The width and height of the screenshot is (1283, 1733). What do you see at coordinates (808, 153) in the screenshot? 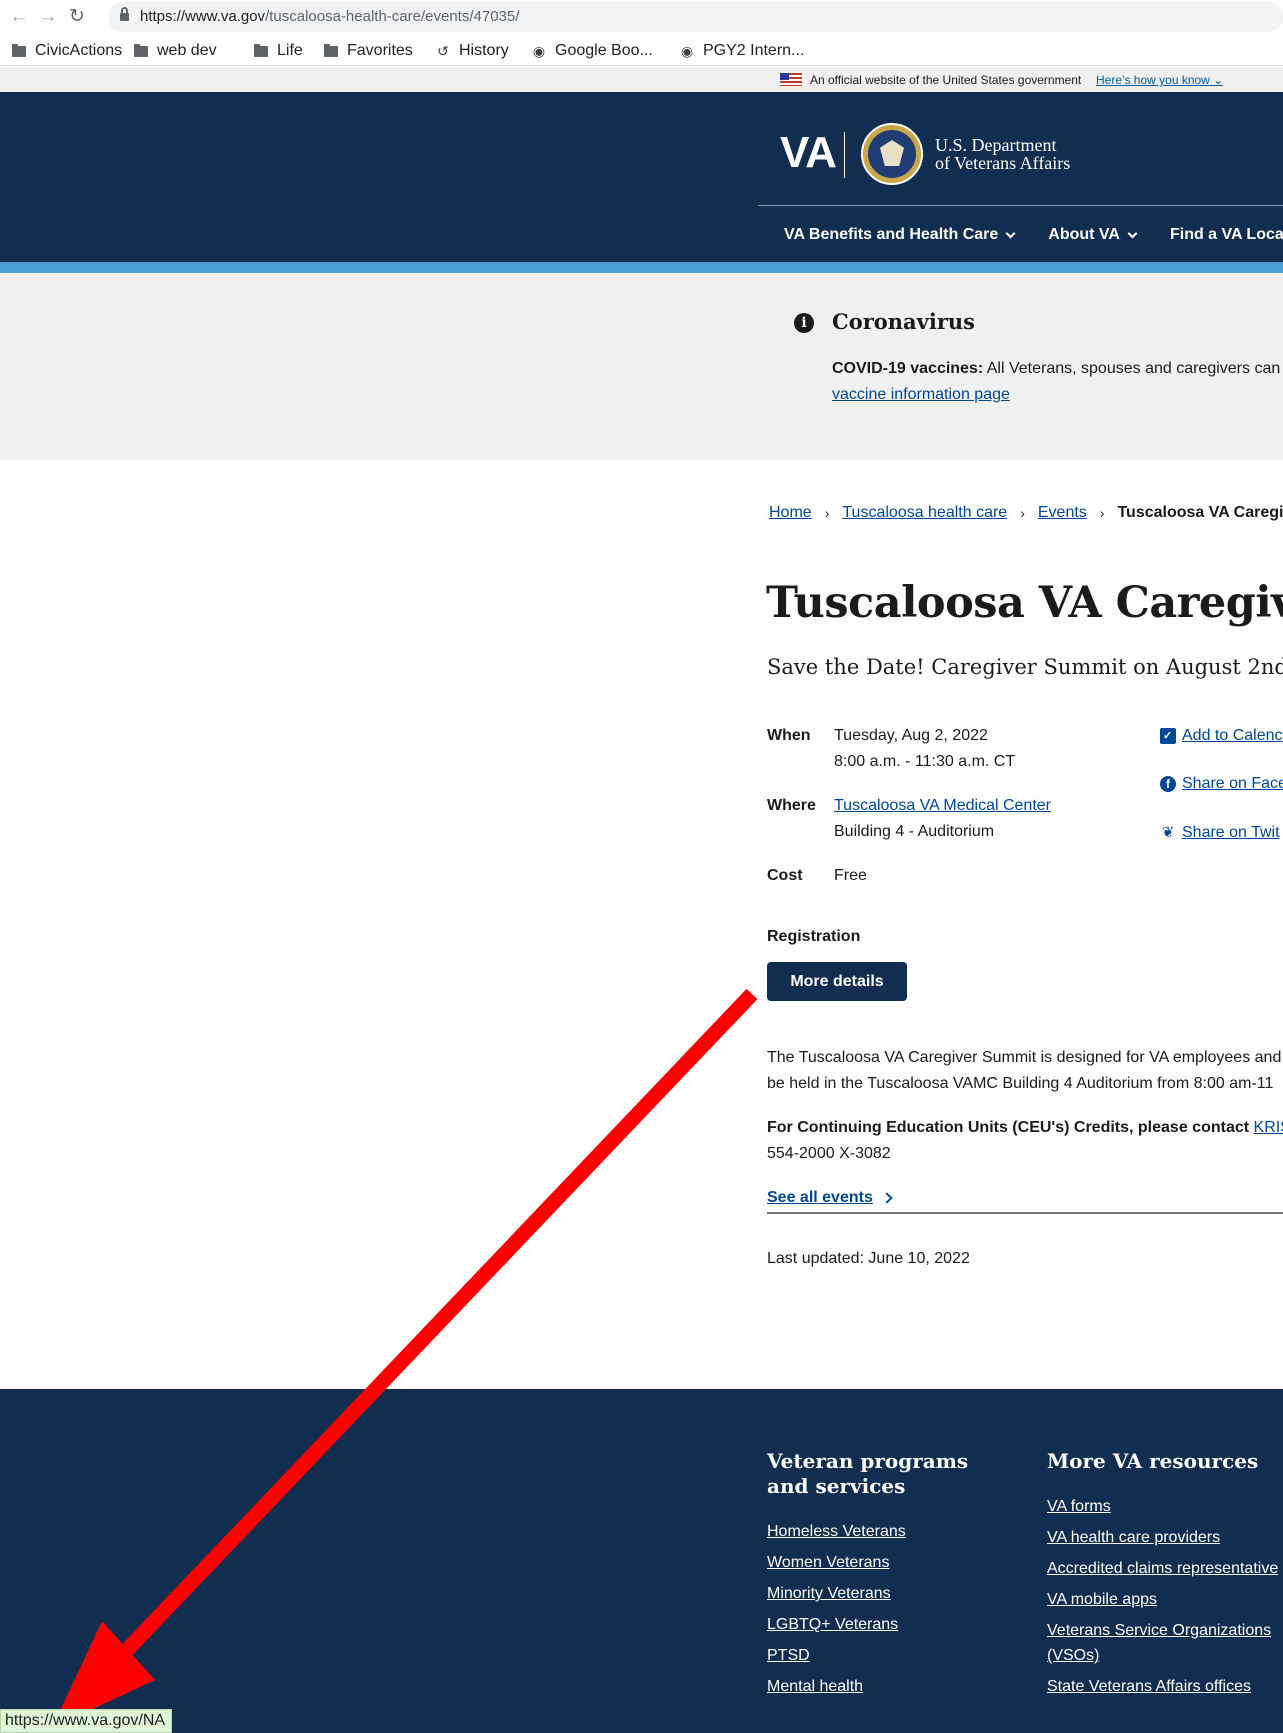
I see `va-logo: VA` at bounding box center [808, 153].